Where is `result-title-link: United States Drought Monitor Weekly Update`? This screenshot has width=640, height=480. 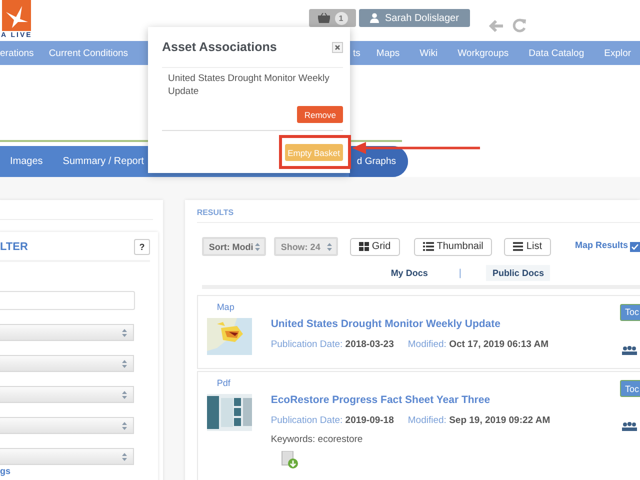 result-title-link: United States Drought Monitor Weekly Update is located at coordinates (445, 324).